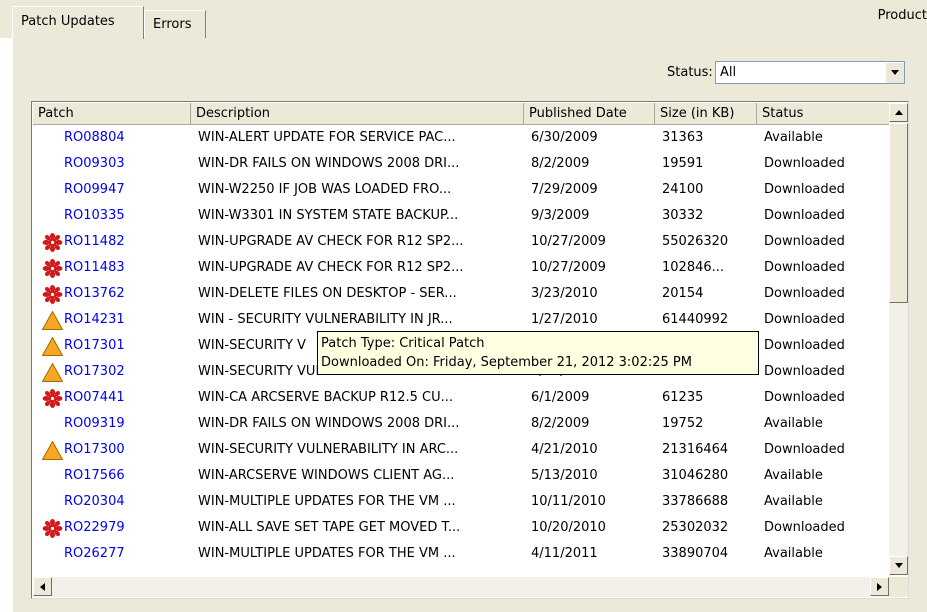  What do you see at coordinates (94, 424) in the screenshot?
I see `patch-id-link: RO09319` at bounding box center [94, 424].